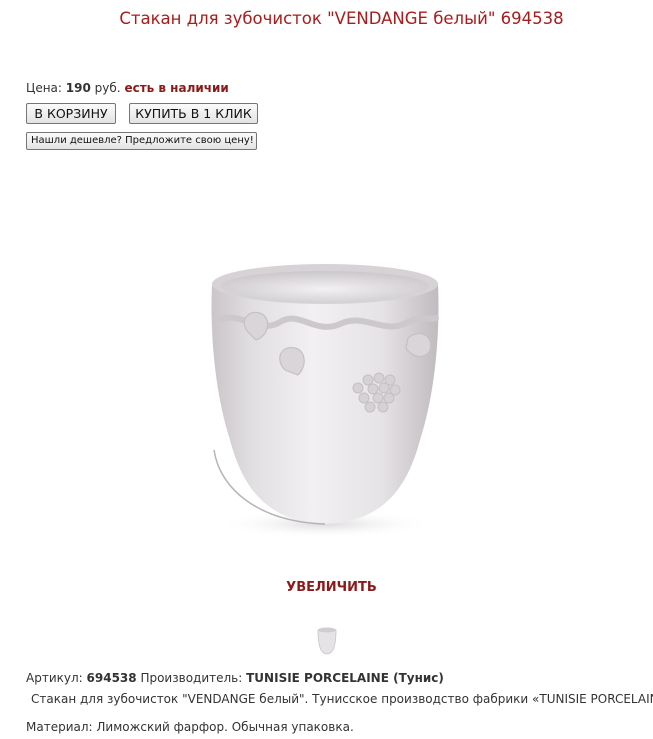  What do you see at coordinates (107, 88) in the screenshot?
I see `price-currency: руб.` at bounding box center [107, 88].